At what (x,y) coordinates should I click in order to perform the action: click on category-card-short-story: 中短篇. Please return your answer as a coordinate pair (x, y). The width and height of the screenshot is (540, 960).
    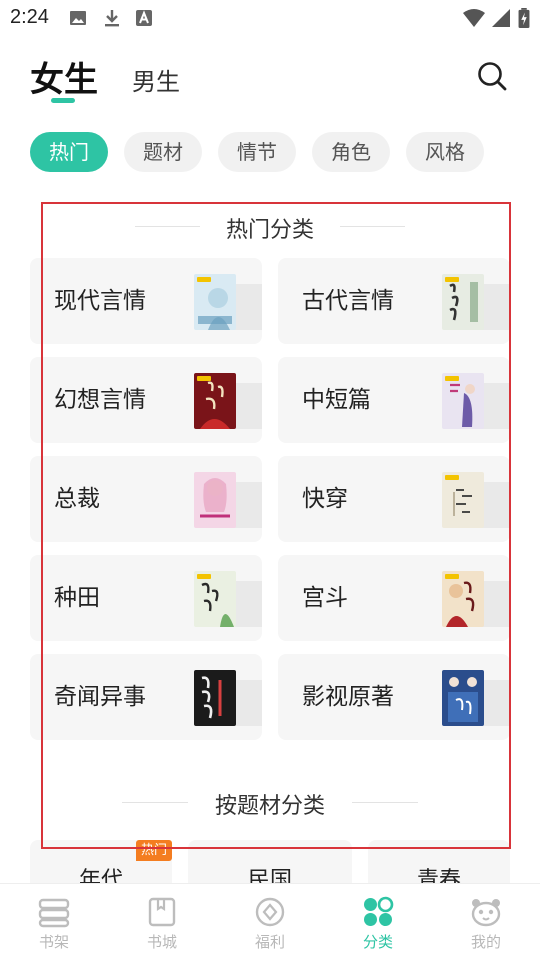
    Looking at the image, I should click on (394, 400).